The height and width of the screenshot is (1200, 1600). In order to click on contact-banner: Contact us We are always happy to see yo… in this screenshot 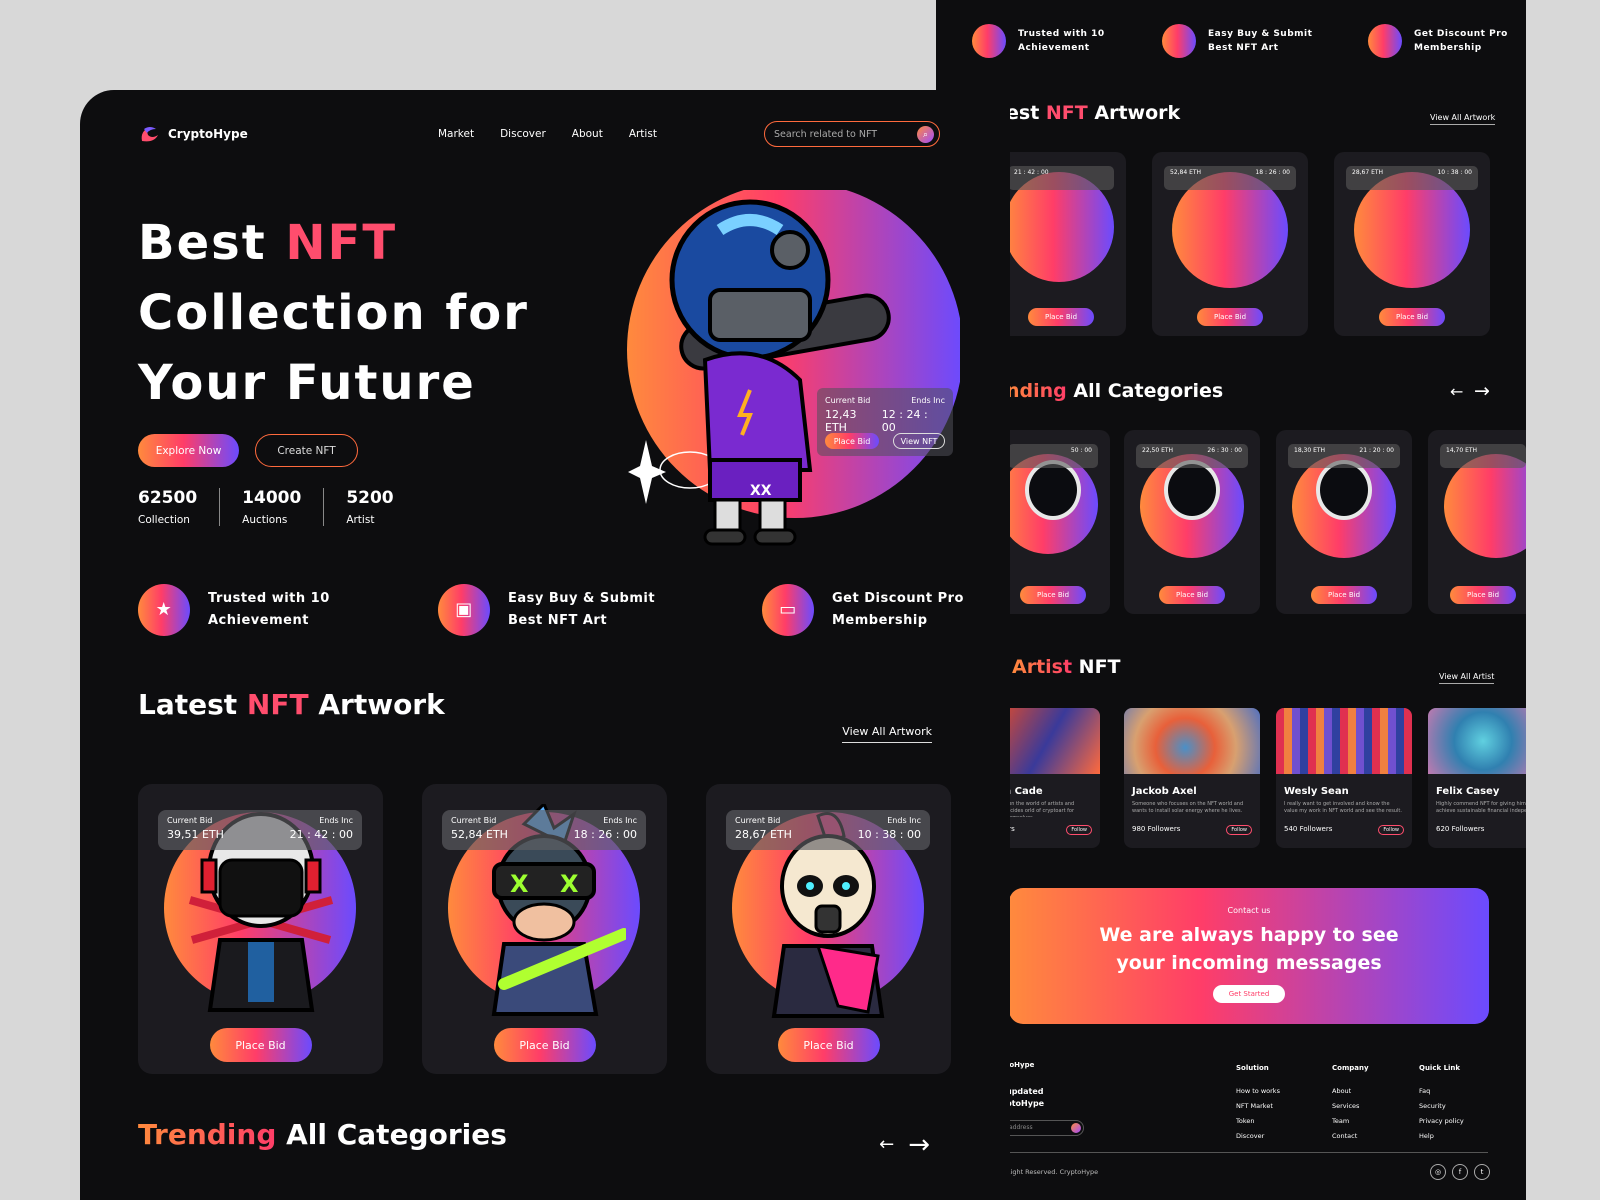, I will do `click(1249, 956)`.